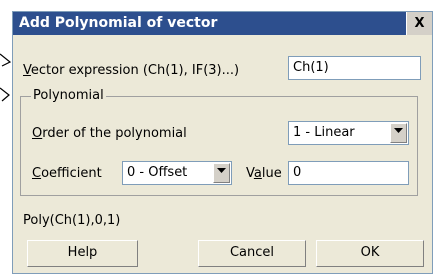 The width and height of the screenshot is (436, 277). Describe the element at coordinates (222, 23) in the screenshot. I see `dialog-title-bar: Add Polynomial of vector` at that location.